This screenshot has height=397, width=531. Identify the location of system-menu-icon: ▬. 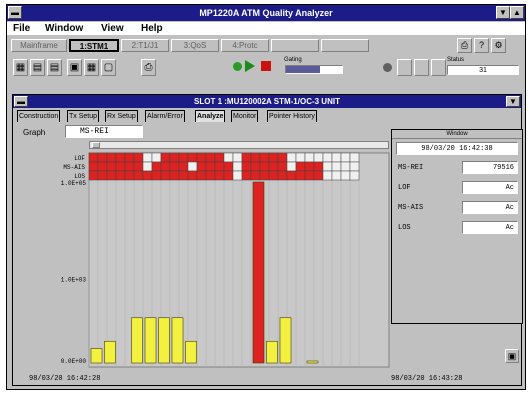
(15, 12).